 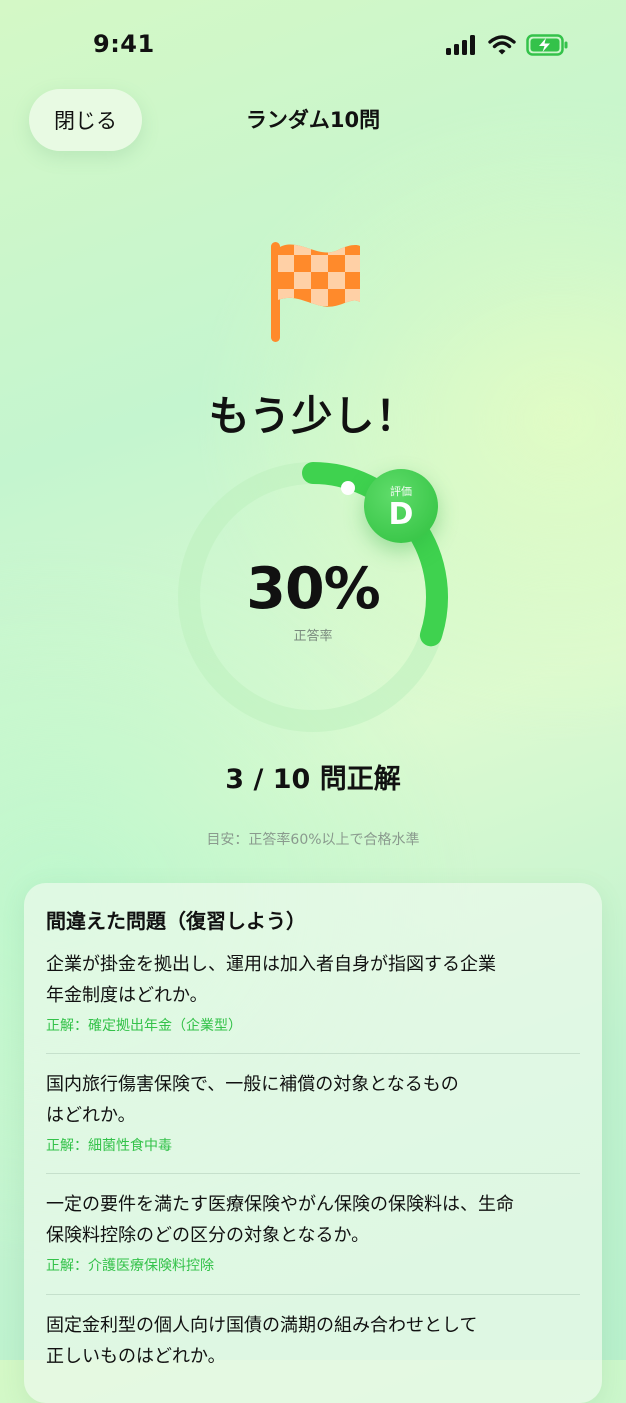 I want to click on wifi-icon, so click(x=502, y=45).